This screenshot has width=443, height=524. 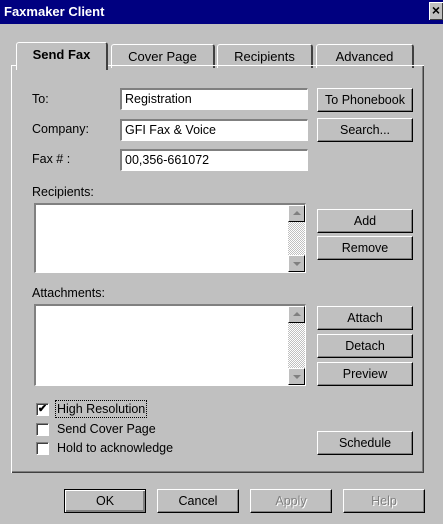 What do you see at coordinates (40, 99) in the screenshot?
I see `to-label: To:` at bounding box center [40, 99].